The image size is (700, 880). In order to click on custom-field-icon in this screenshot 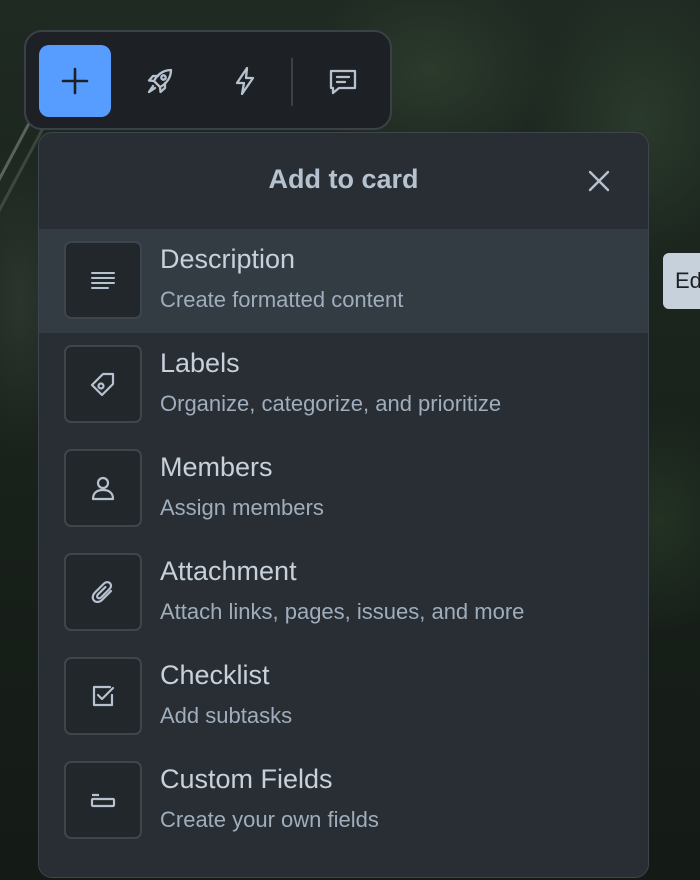, I will do `click(103, 800)`.